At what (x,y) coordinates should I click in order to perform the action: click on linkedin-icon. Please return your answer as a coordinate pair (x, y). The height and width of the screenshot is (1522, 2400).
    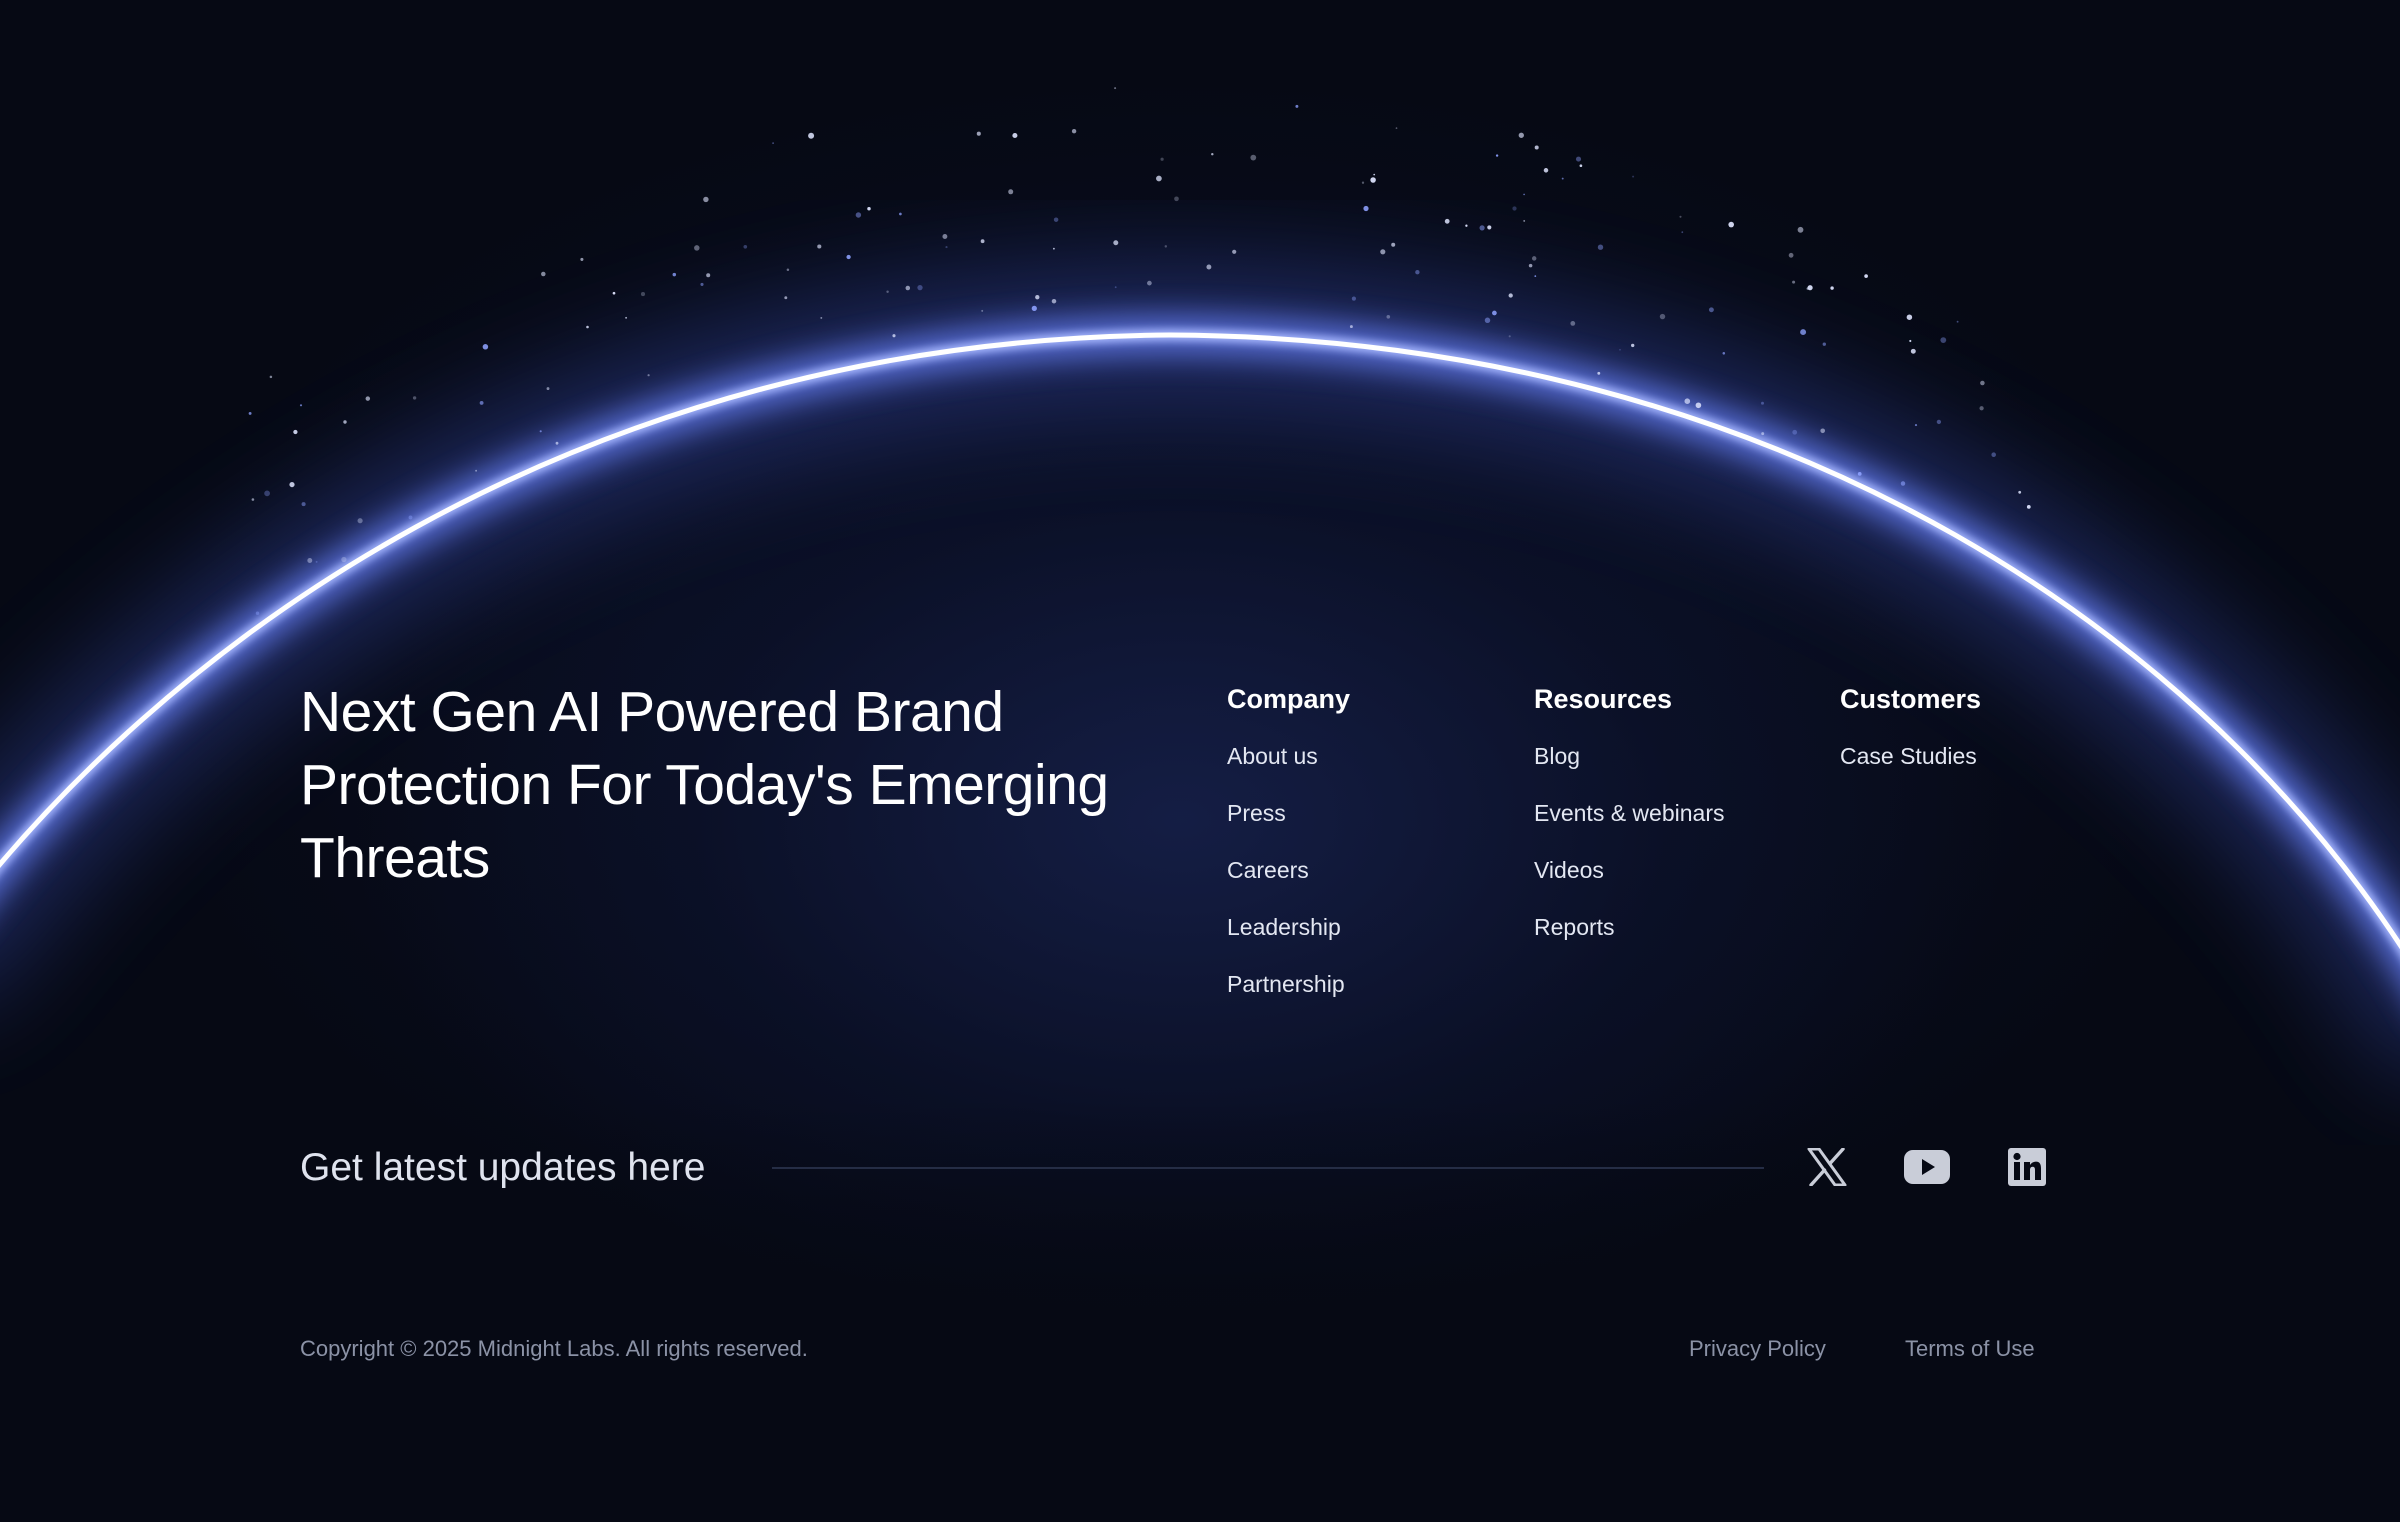
    Looking at the image, I should click on (2027, 1167).